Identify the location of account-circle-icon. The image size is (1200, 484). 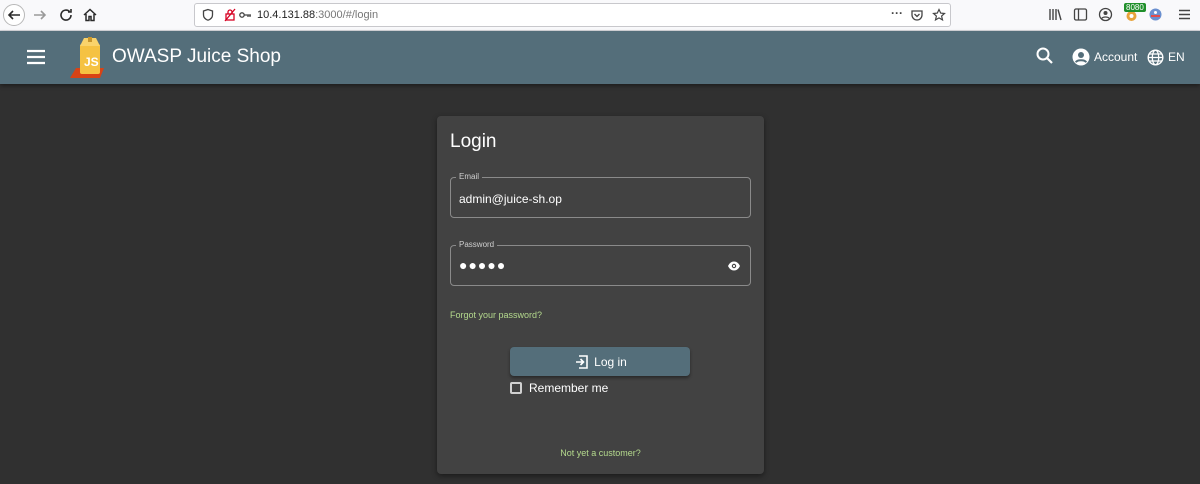
(1081, 57).